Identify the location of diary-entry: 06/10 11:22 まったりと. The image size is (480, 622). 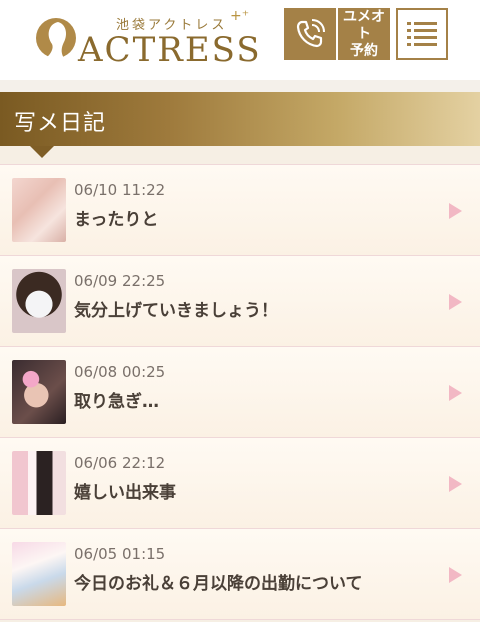
(240, 209).